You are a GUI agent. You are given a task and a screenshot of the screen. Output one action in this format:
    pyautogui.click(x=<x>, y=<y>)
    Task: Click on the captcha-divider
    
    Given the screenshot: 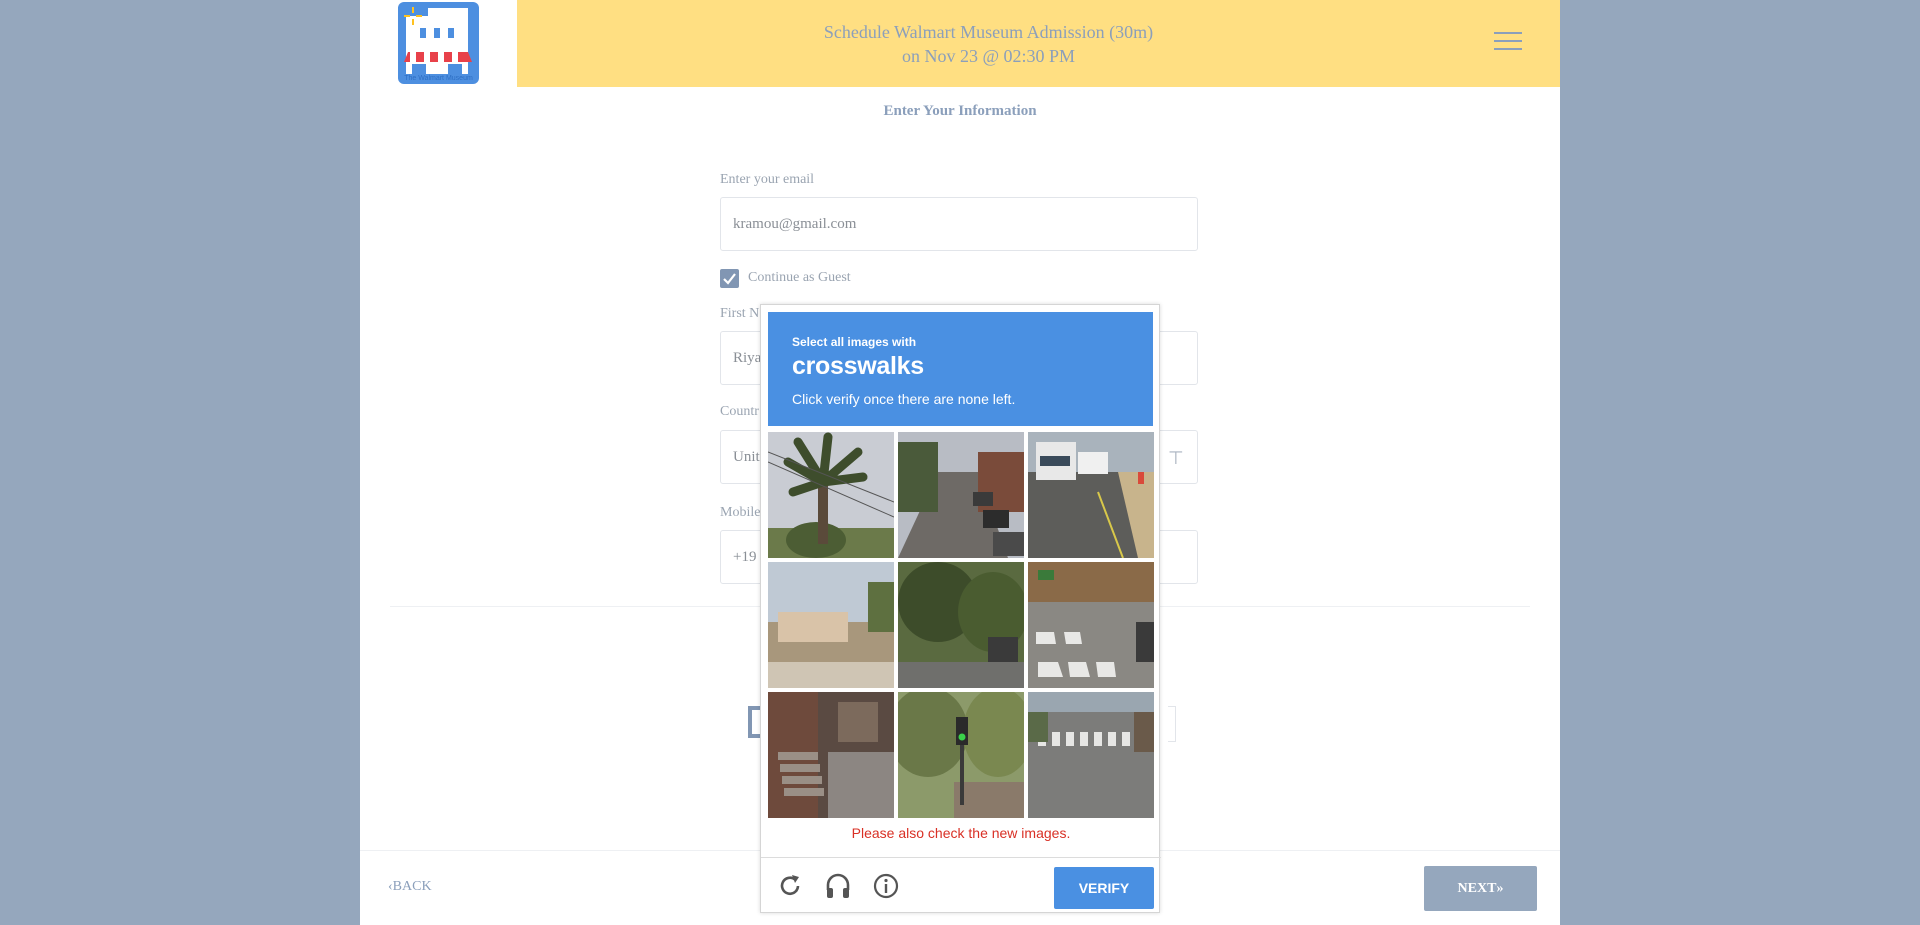 What is the action you would take?
    pyautogui.click(x=961, y=857)
    